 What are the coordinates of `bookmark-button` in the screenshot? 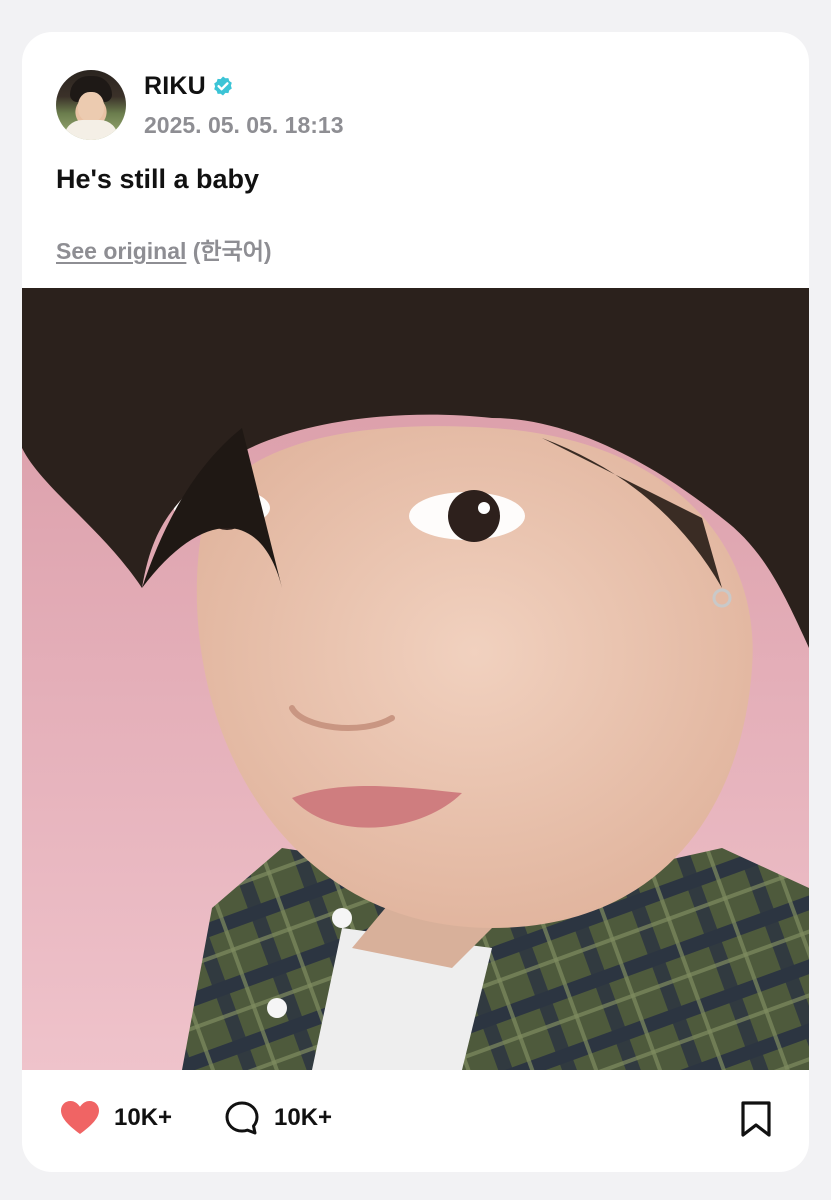 It's located at (756, 1121).